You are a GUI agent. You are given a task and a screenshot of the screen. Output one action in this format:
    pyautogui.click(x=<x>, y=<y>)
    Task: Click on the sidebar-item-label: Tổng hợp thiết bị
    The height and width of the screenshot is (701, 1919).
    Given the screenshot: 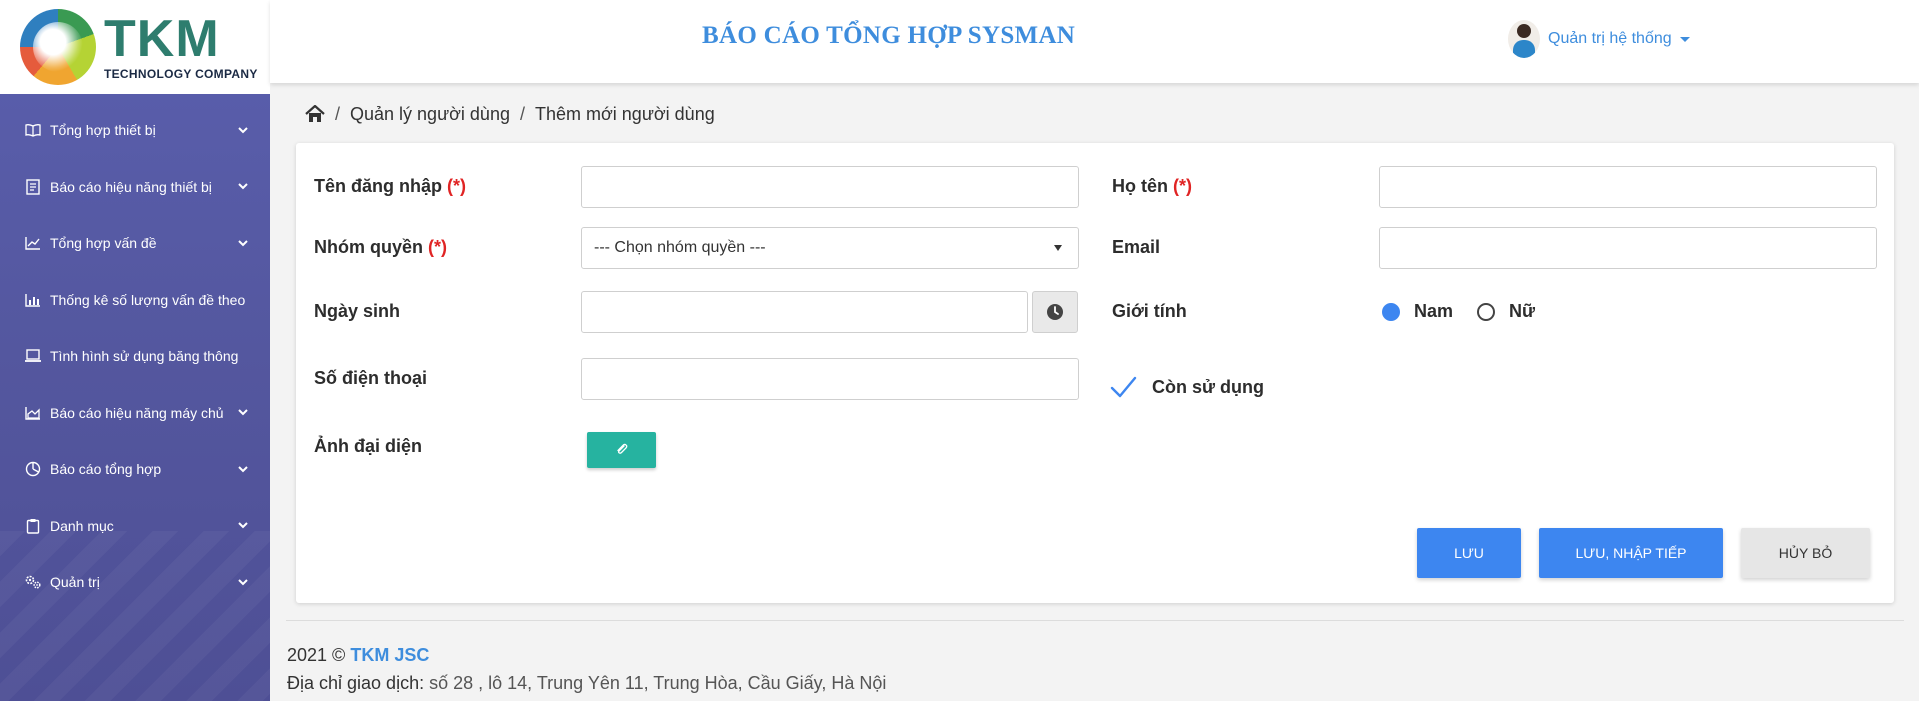 What is the action you would take?
    pyautogui.click(x=103, y=130)
    